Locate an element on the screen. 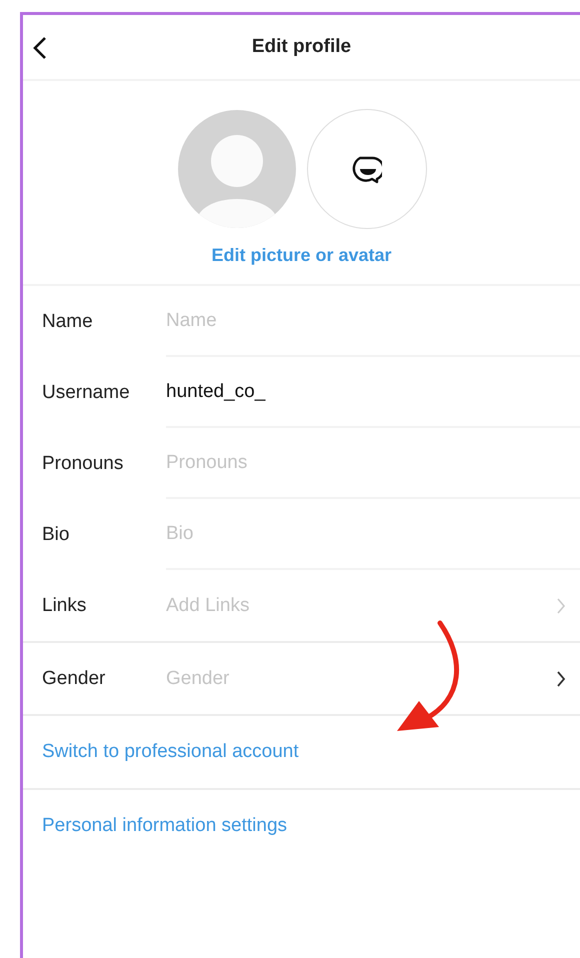 This screenshot has width=580, height=958. field-label: Links is located at coordinates (64, 605).